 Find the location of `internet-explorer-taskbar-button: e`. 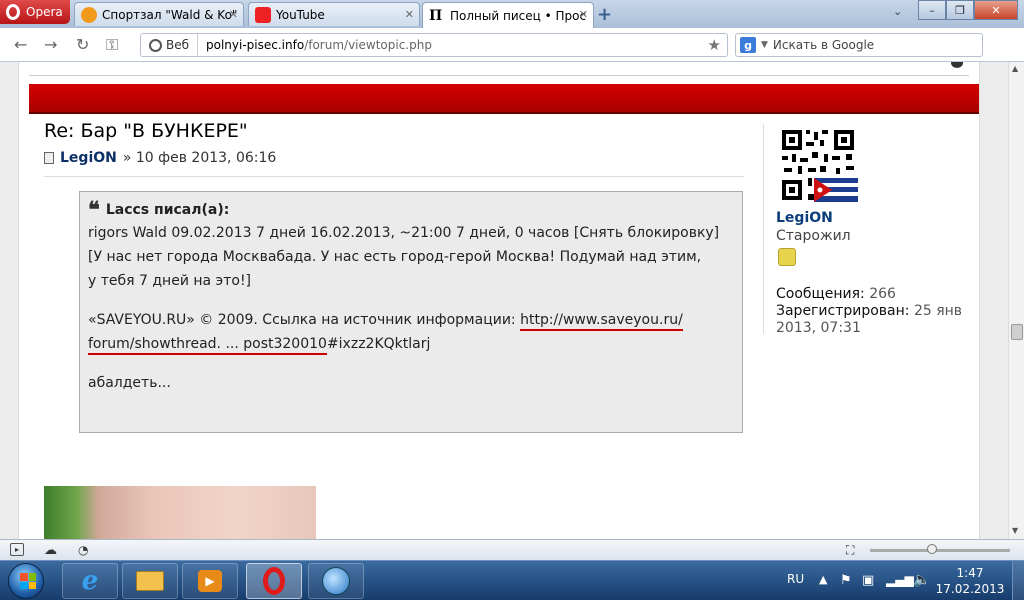

internet-explorer-taskbar-button: e is located at coordinates (90, 581).